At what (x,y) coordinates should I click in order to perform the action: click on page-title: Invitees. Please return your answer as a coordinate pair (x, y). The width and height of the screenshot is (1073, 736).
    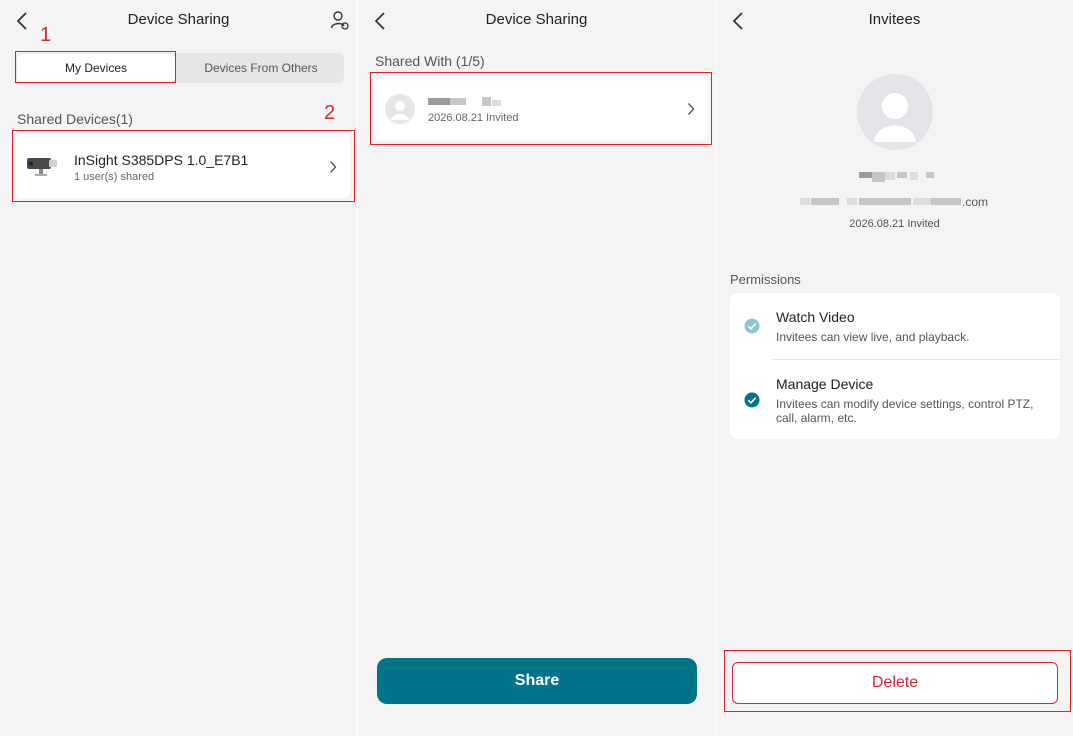
    Looking at the image, I should click on (894, 19).